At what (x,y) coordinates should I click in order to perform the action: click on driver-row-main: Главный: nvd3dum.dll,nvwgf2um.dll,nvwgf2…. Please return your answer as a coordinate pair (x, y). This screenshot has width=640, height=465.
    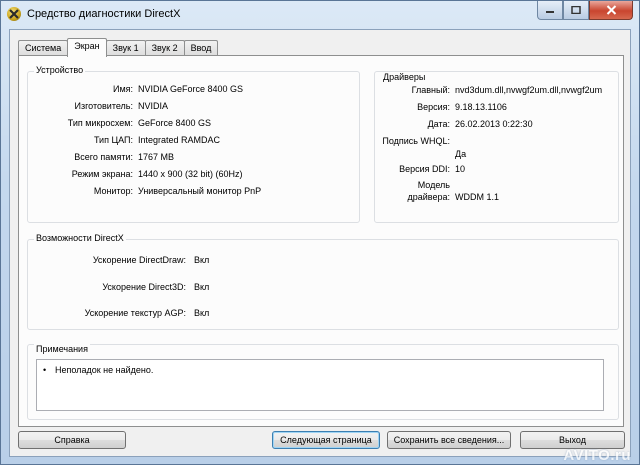
    Looking at the image, I should click on (496, 92).